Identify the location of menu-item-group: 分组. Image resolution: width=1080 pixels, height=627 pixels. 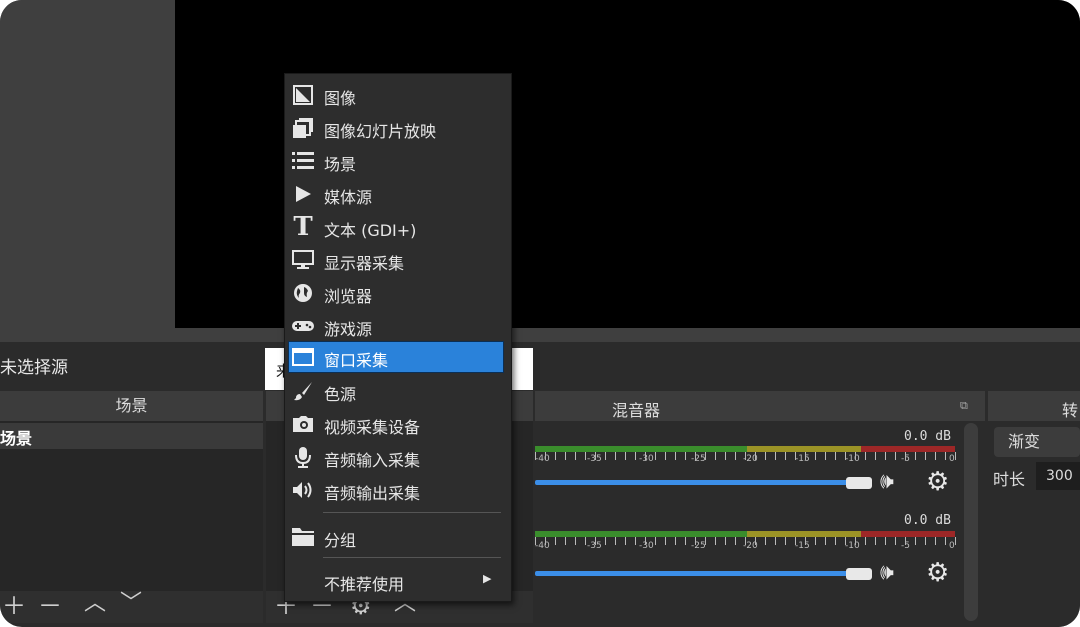
(398, 537).